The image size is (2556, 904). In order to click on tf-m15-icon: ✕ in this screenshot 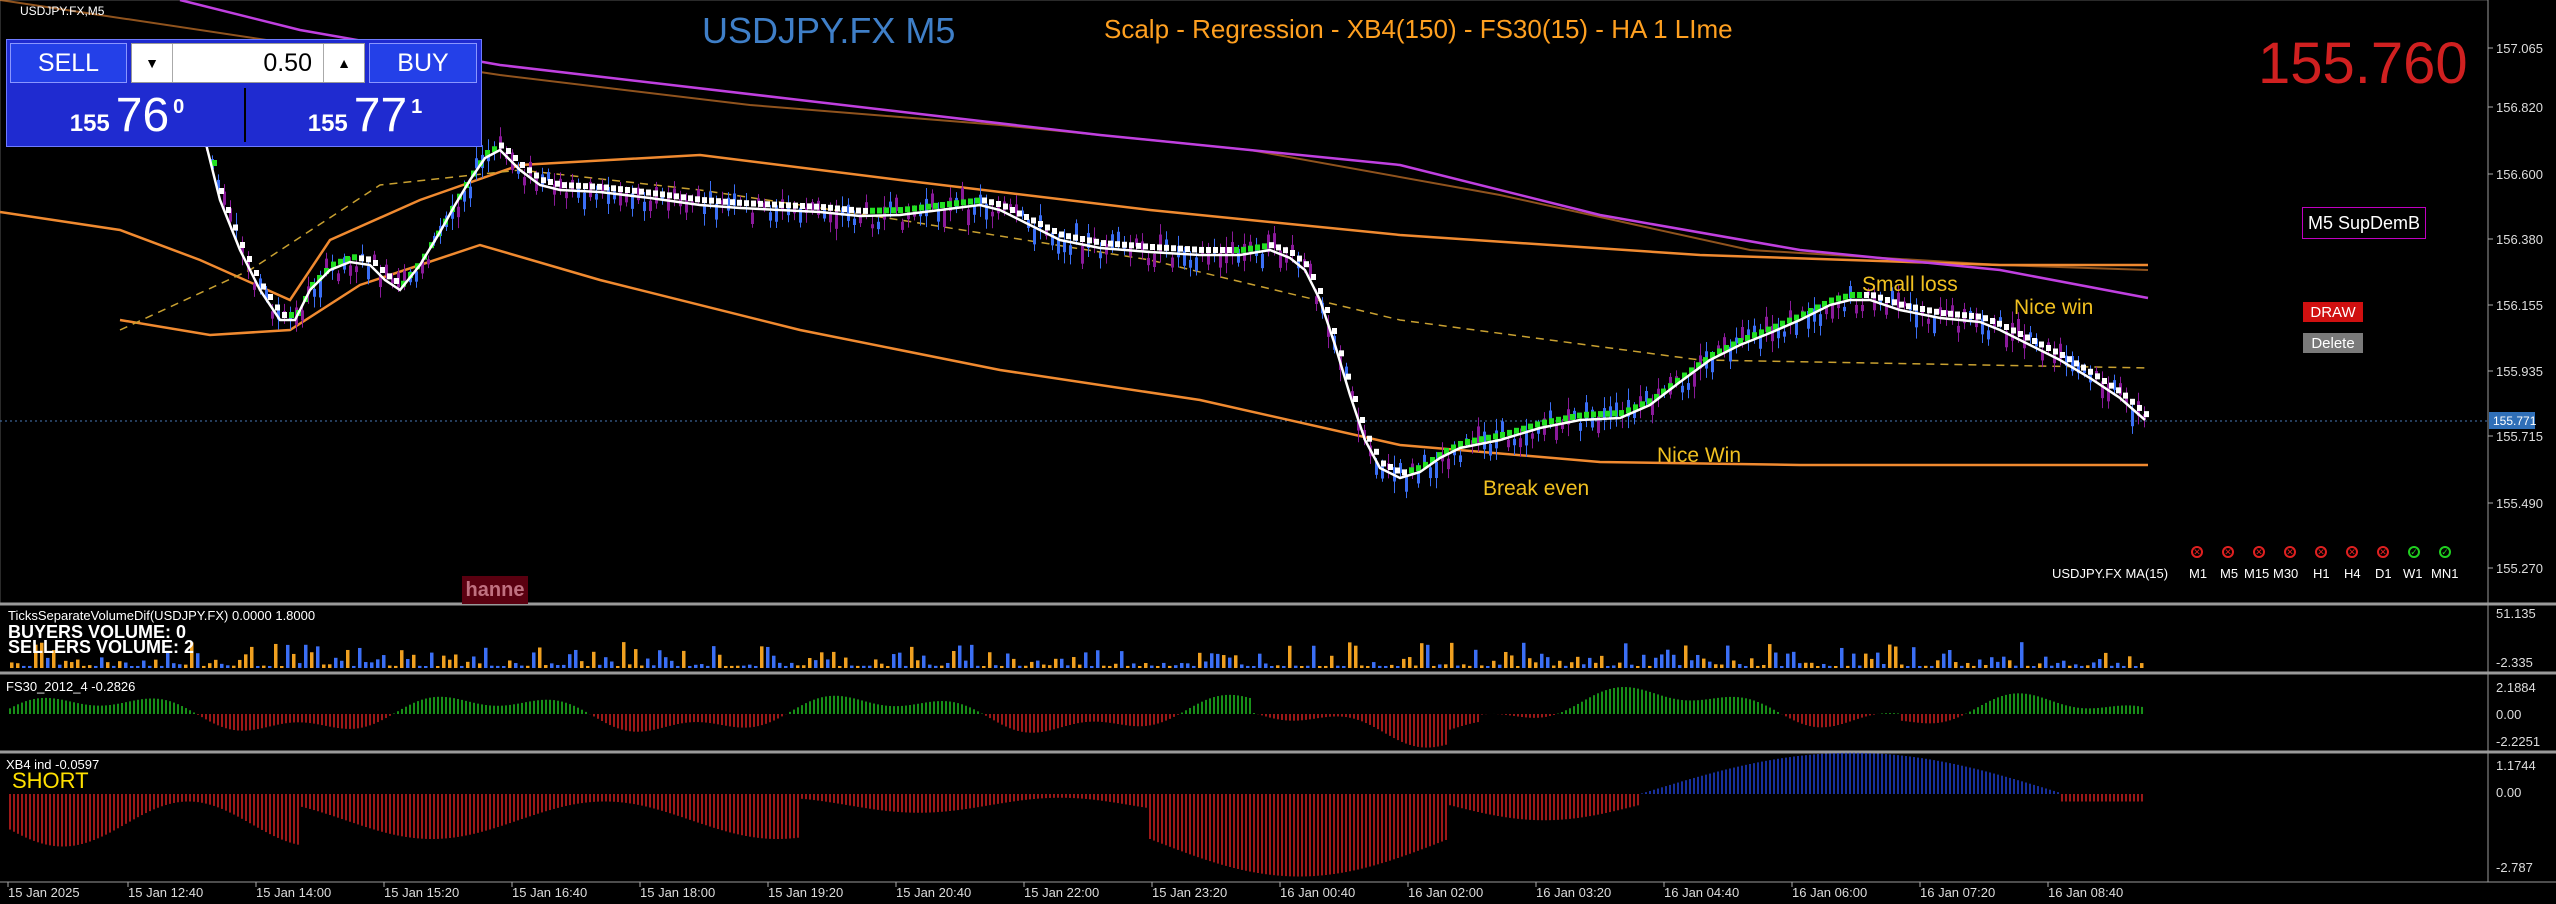, I will do `click(2259, 552)`.